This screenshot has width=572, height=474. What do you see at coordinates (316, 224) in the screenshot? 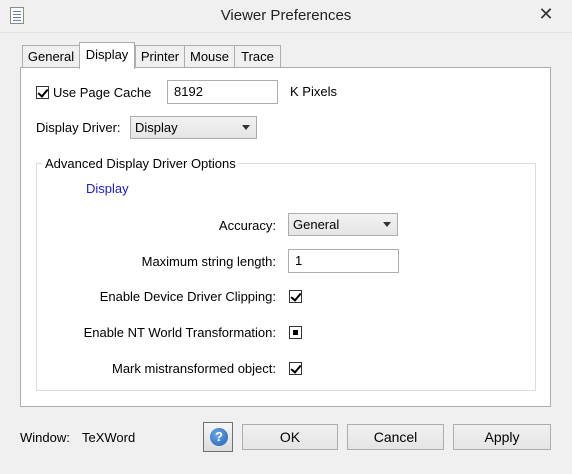
I see `accuracy-value: General` at bounding box center [316, 224].